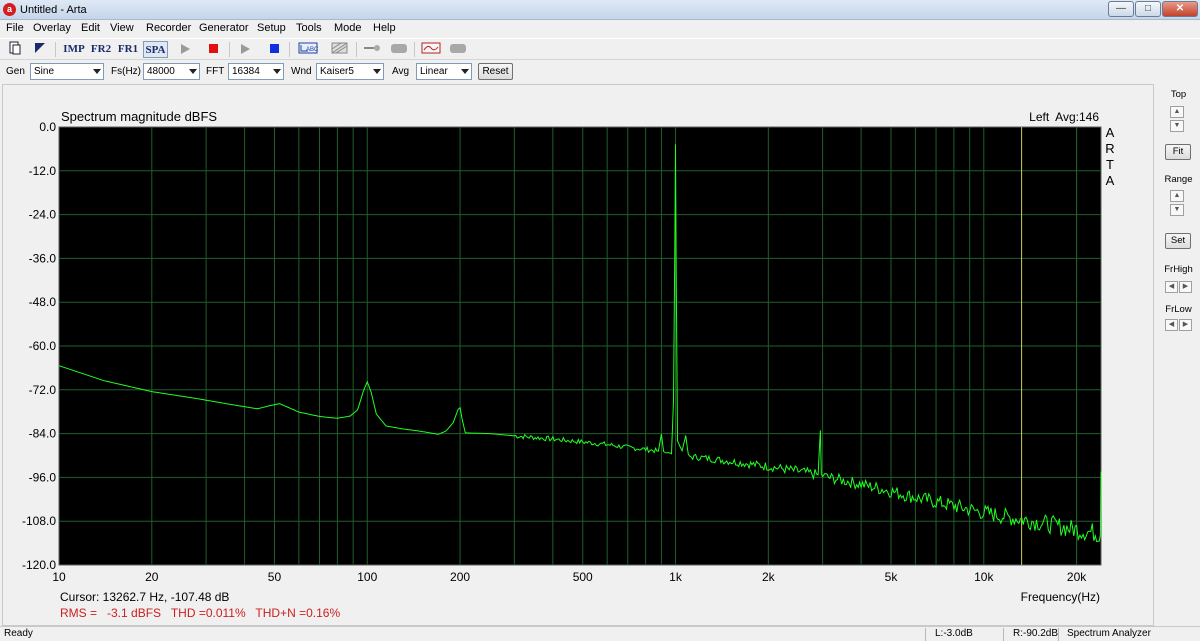 The image size is (1200, 641). I want to click on fs-select: 48000, so click(171, 71).